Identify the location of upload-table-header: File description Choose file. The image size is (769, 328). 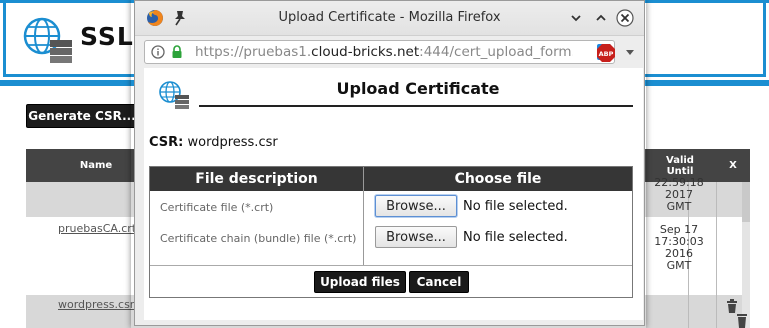
(391, 179).